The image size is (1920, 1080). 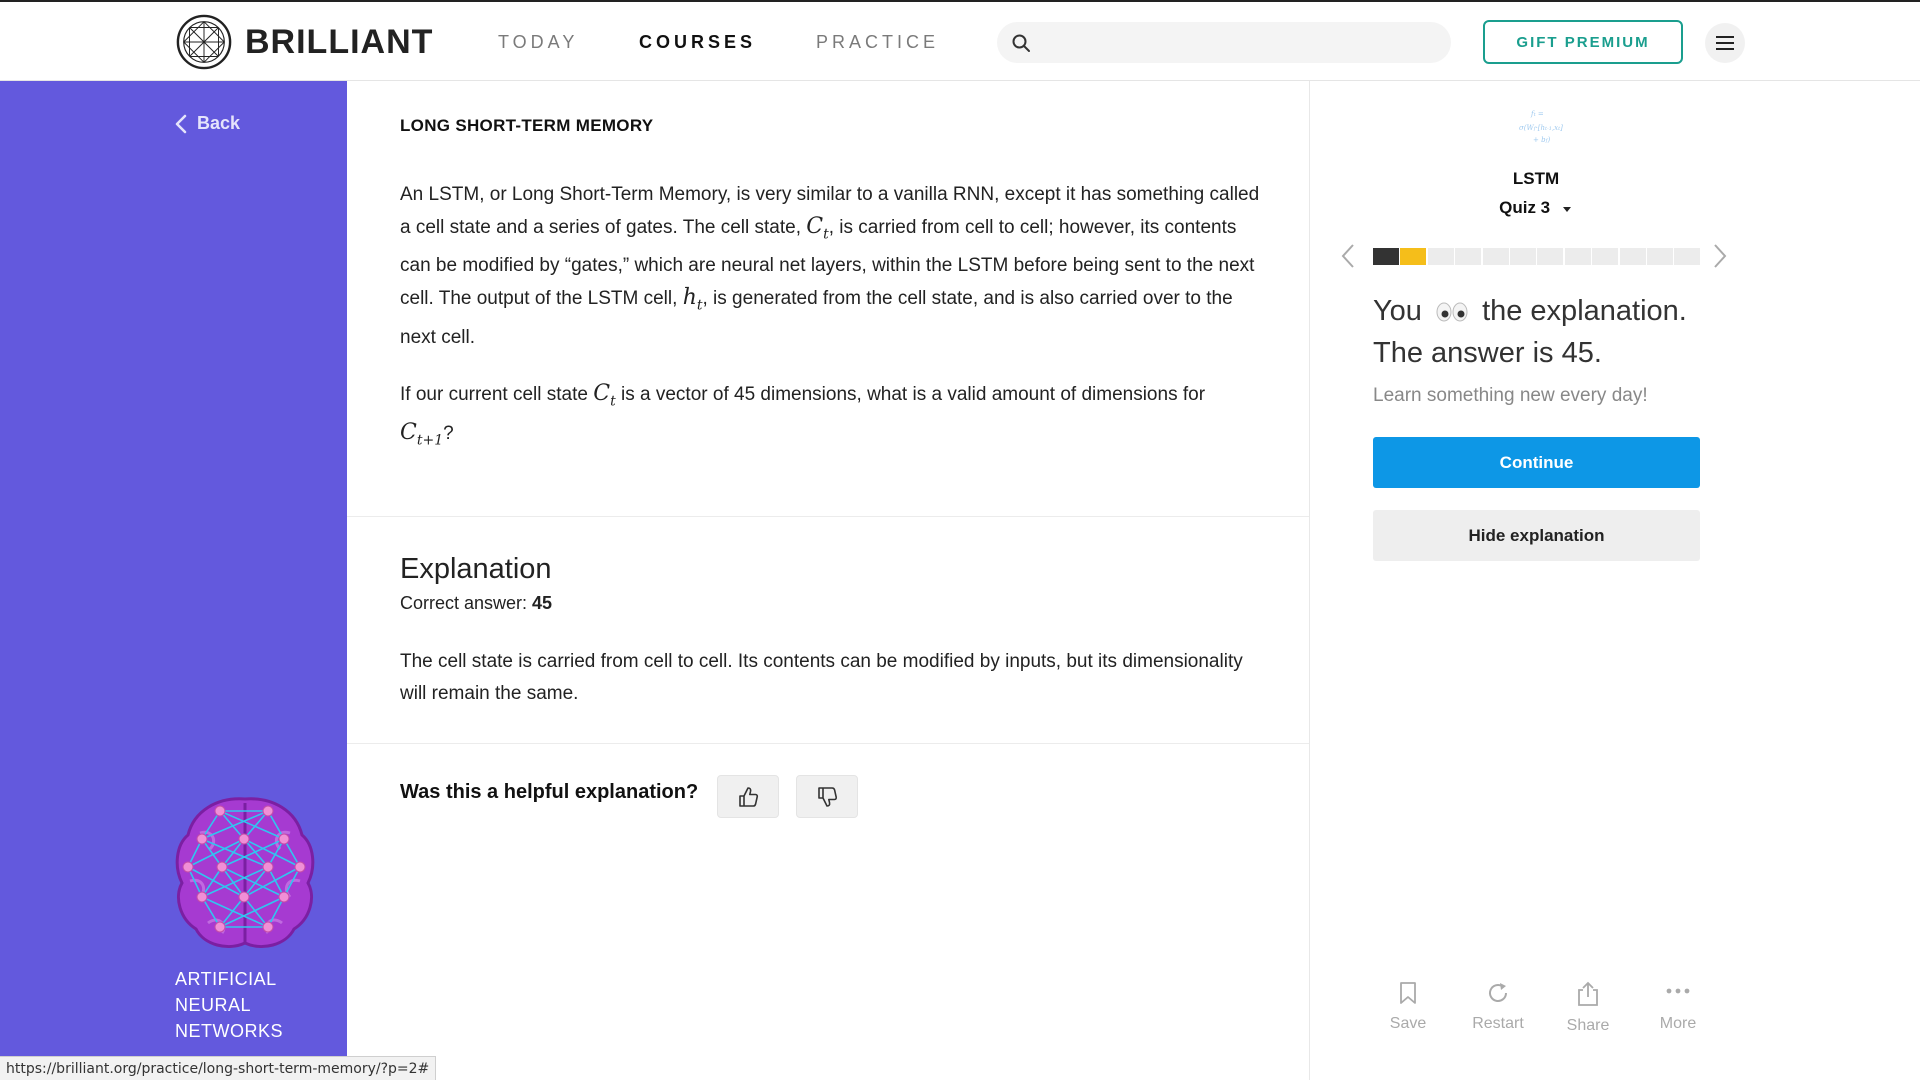 What do you see at coordinates (1541, 140) in the screenshot?
I see `svg-text: + bf)` at bounding box center [1541, 140].